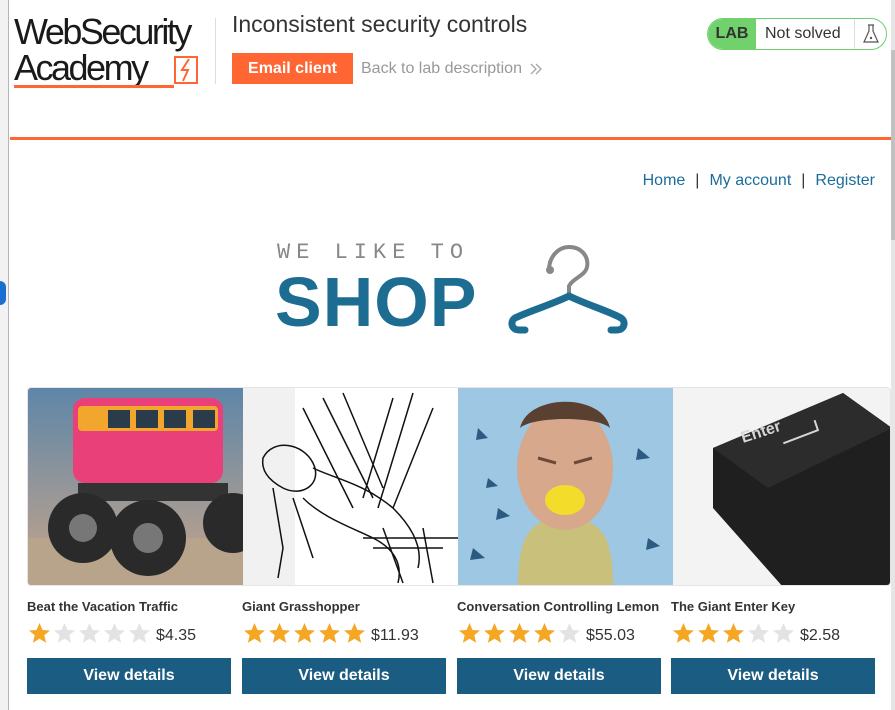 This screenshot has height=710, width=895. What do you see at coordinates (344, 646) in the screenshot?
I see `product-card: Giant Grasshopper $11.93 View details` at bounding box center [344, 646].